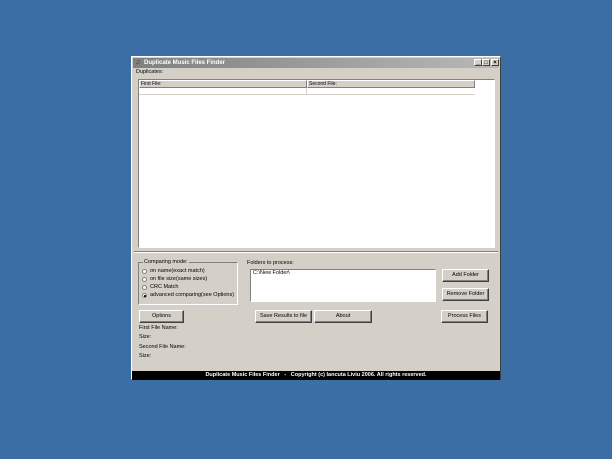  What do you see at coordinates (316, 63) in the screenshot?
I see `title-bar: ♫ Duplicate Music Files Finder _ □ ×` at bounding box center [316, 63].